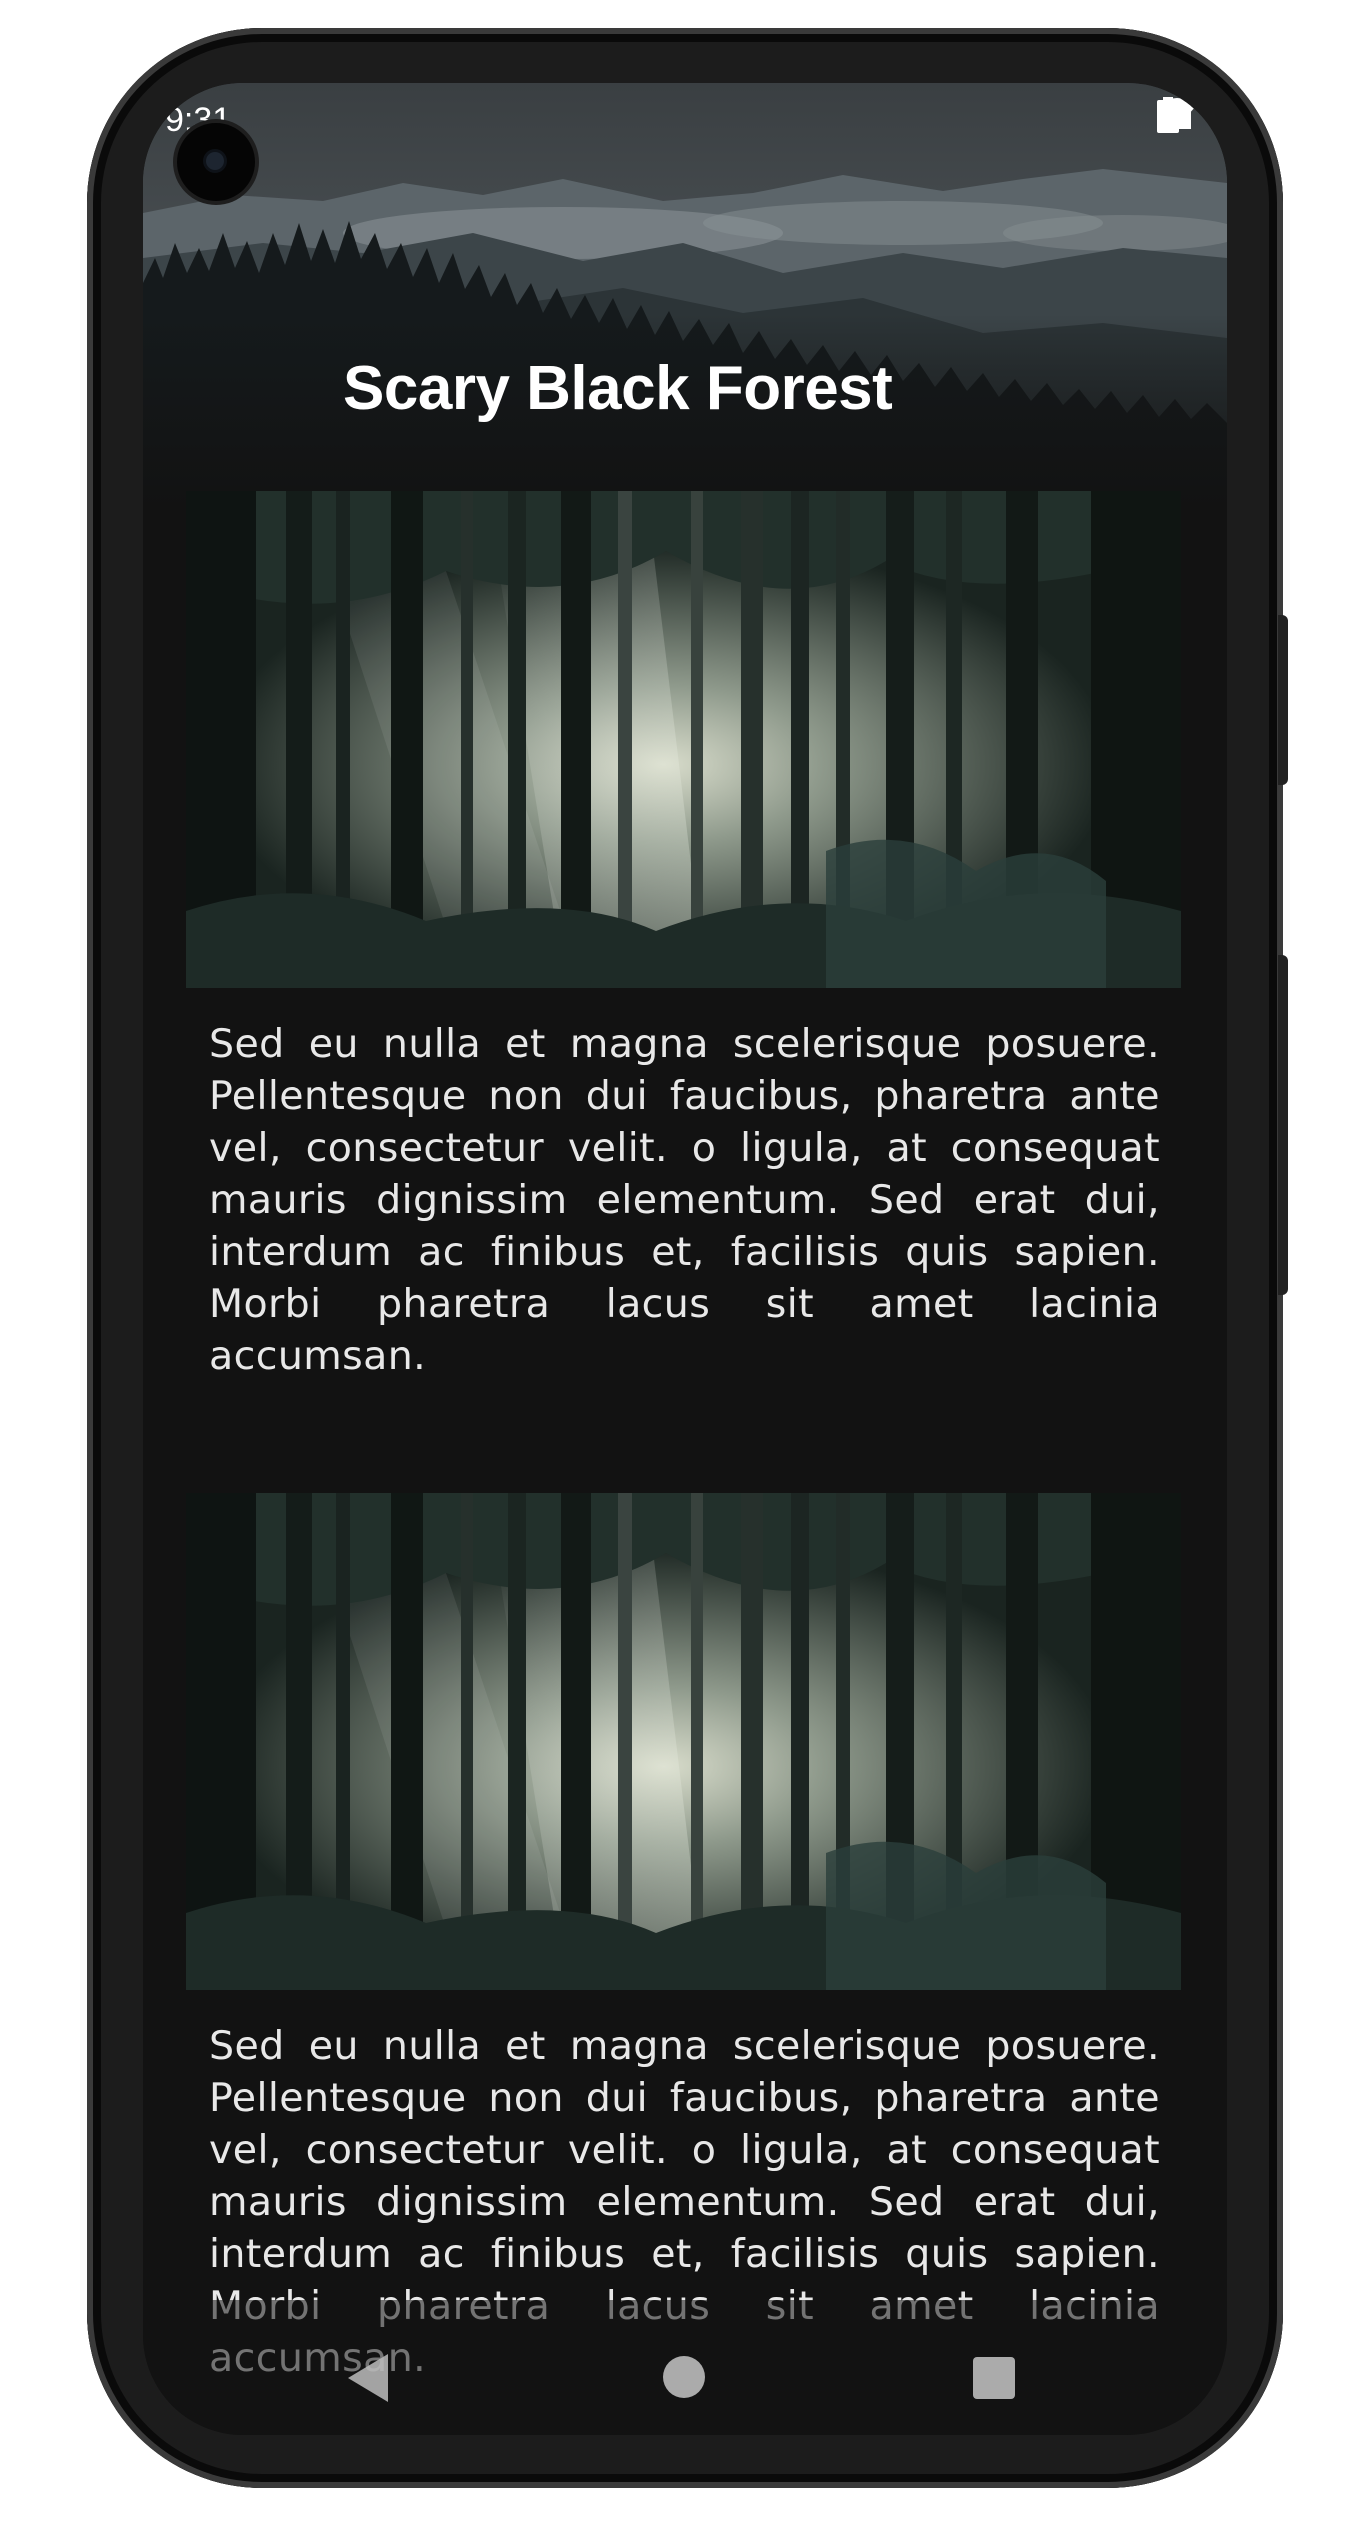 The height and width of the screenshot is (2534, 1370). Describe the element at coordinates (684, 2377) in the screenshot. I see `home-icon` at that location.